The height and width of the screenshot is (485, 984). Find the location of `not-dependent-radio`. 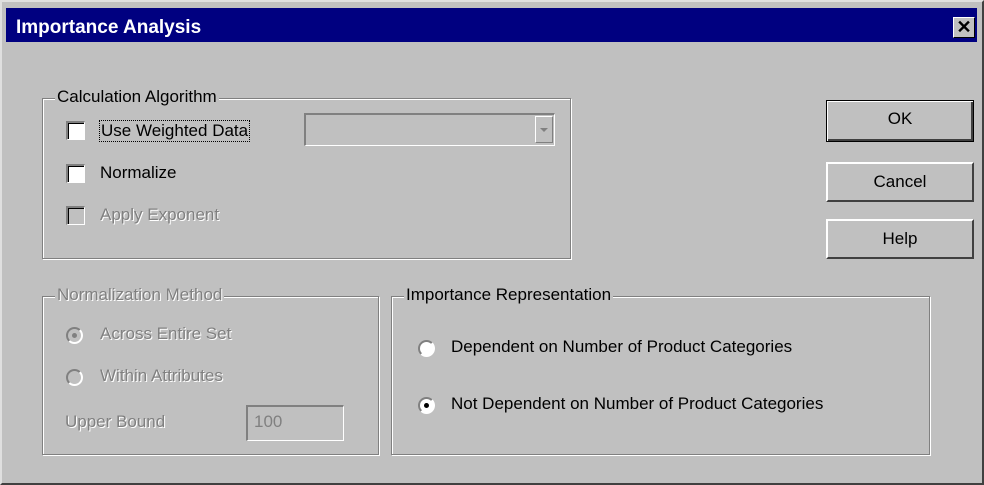

not-dependent-radio is located at coordinates (426, 405).